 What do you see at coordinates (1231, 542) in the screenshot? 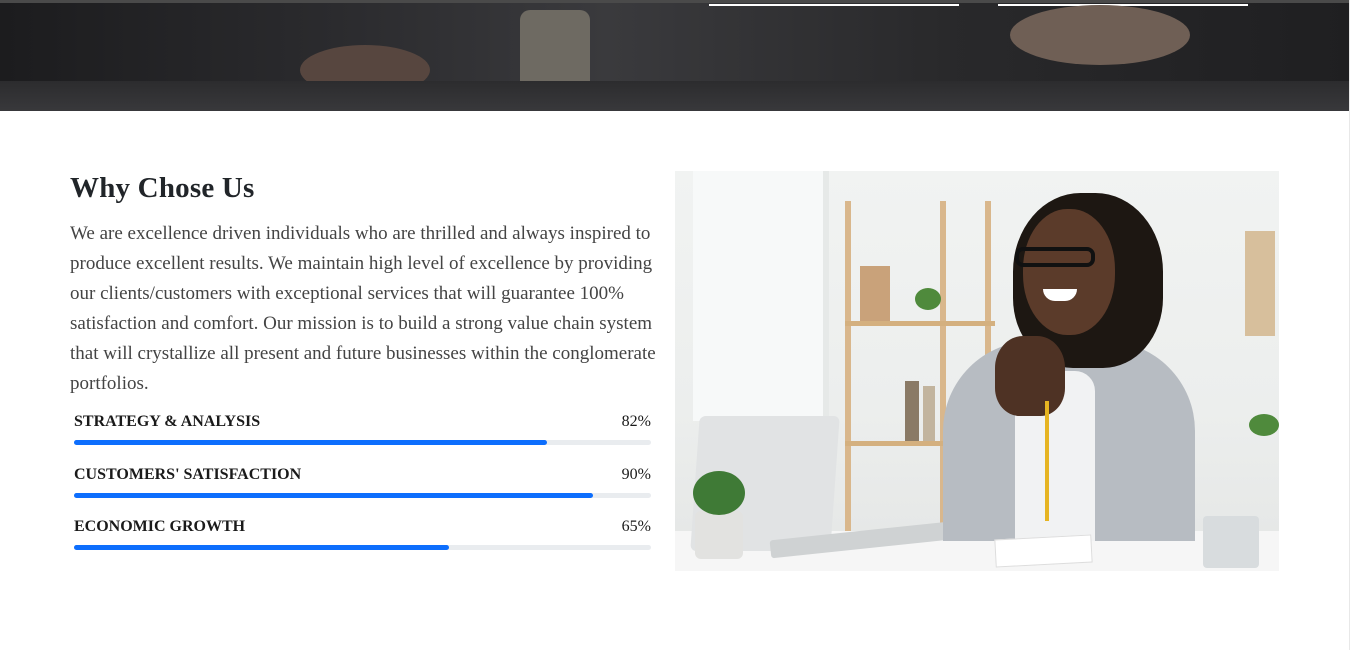
I see `photo-pen-cup` at bounding box center [1231, 542].